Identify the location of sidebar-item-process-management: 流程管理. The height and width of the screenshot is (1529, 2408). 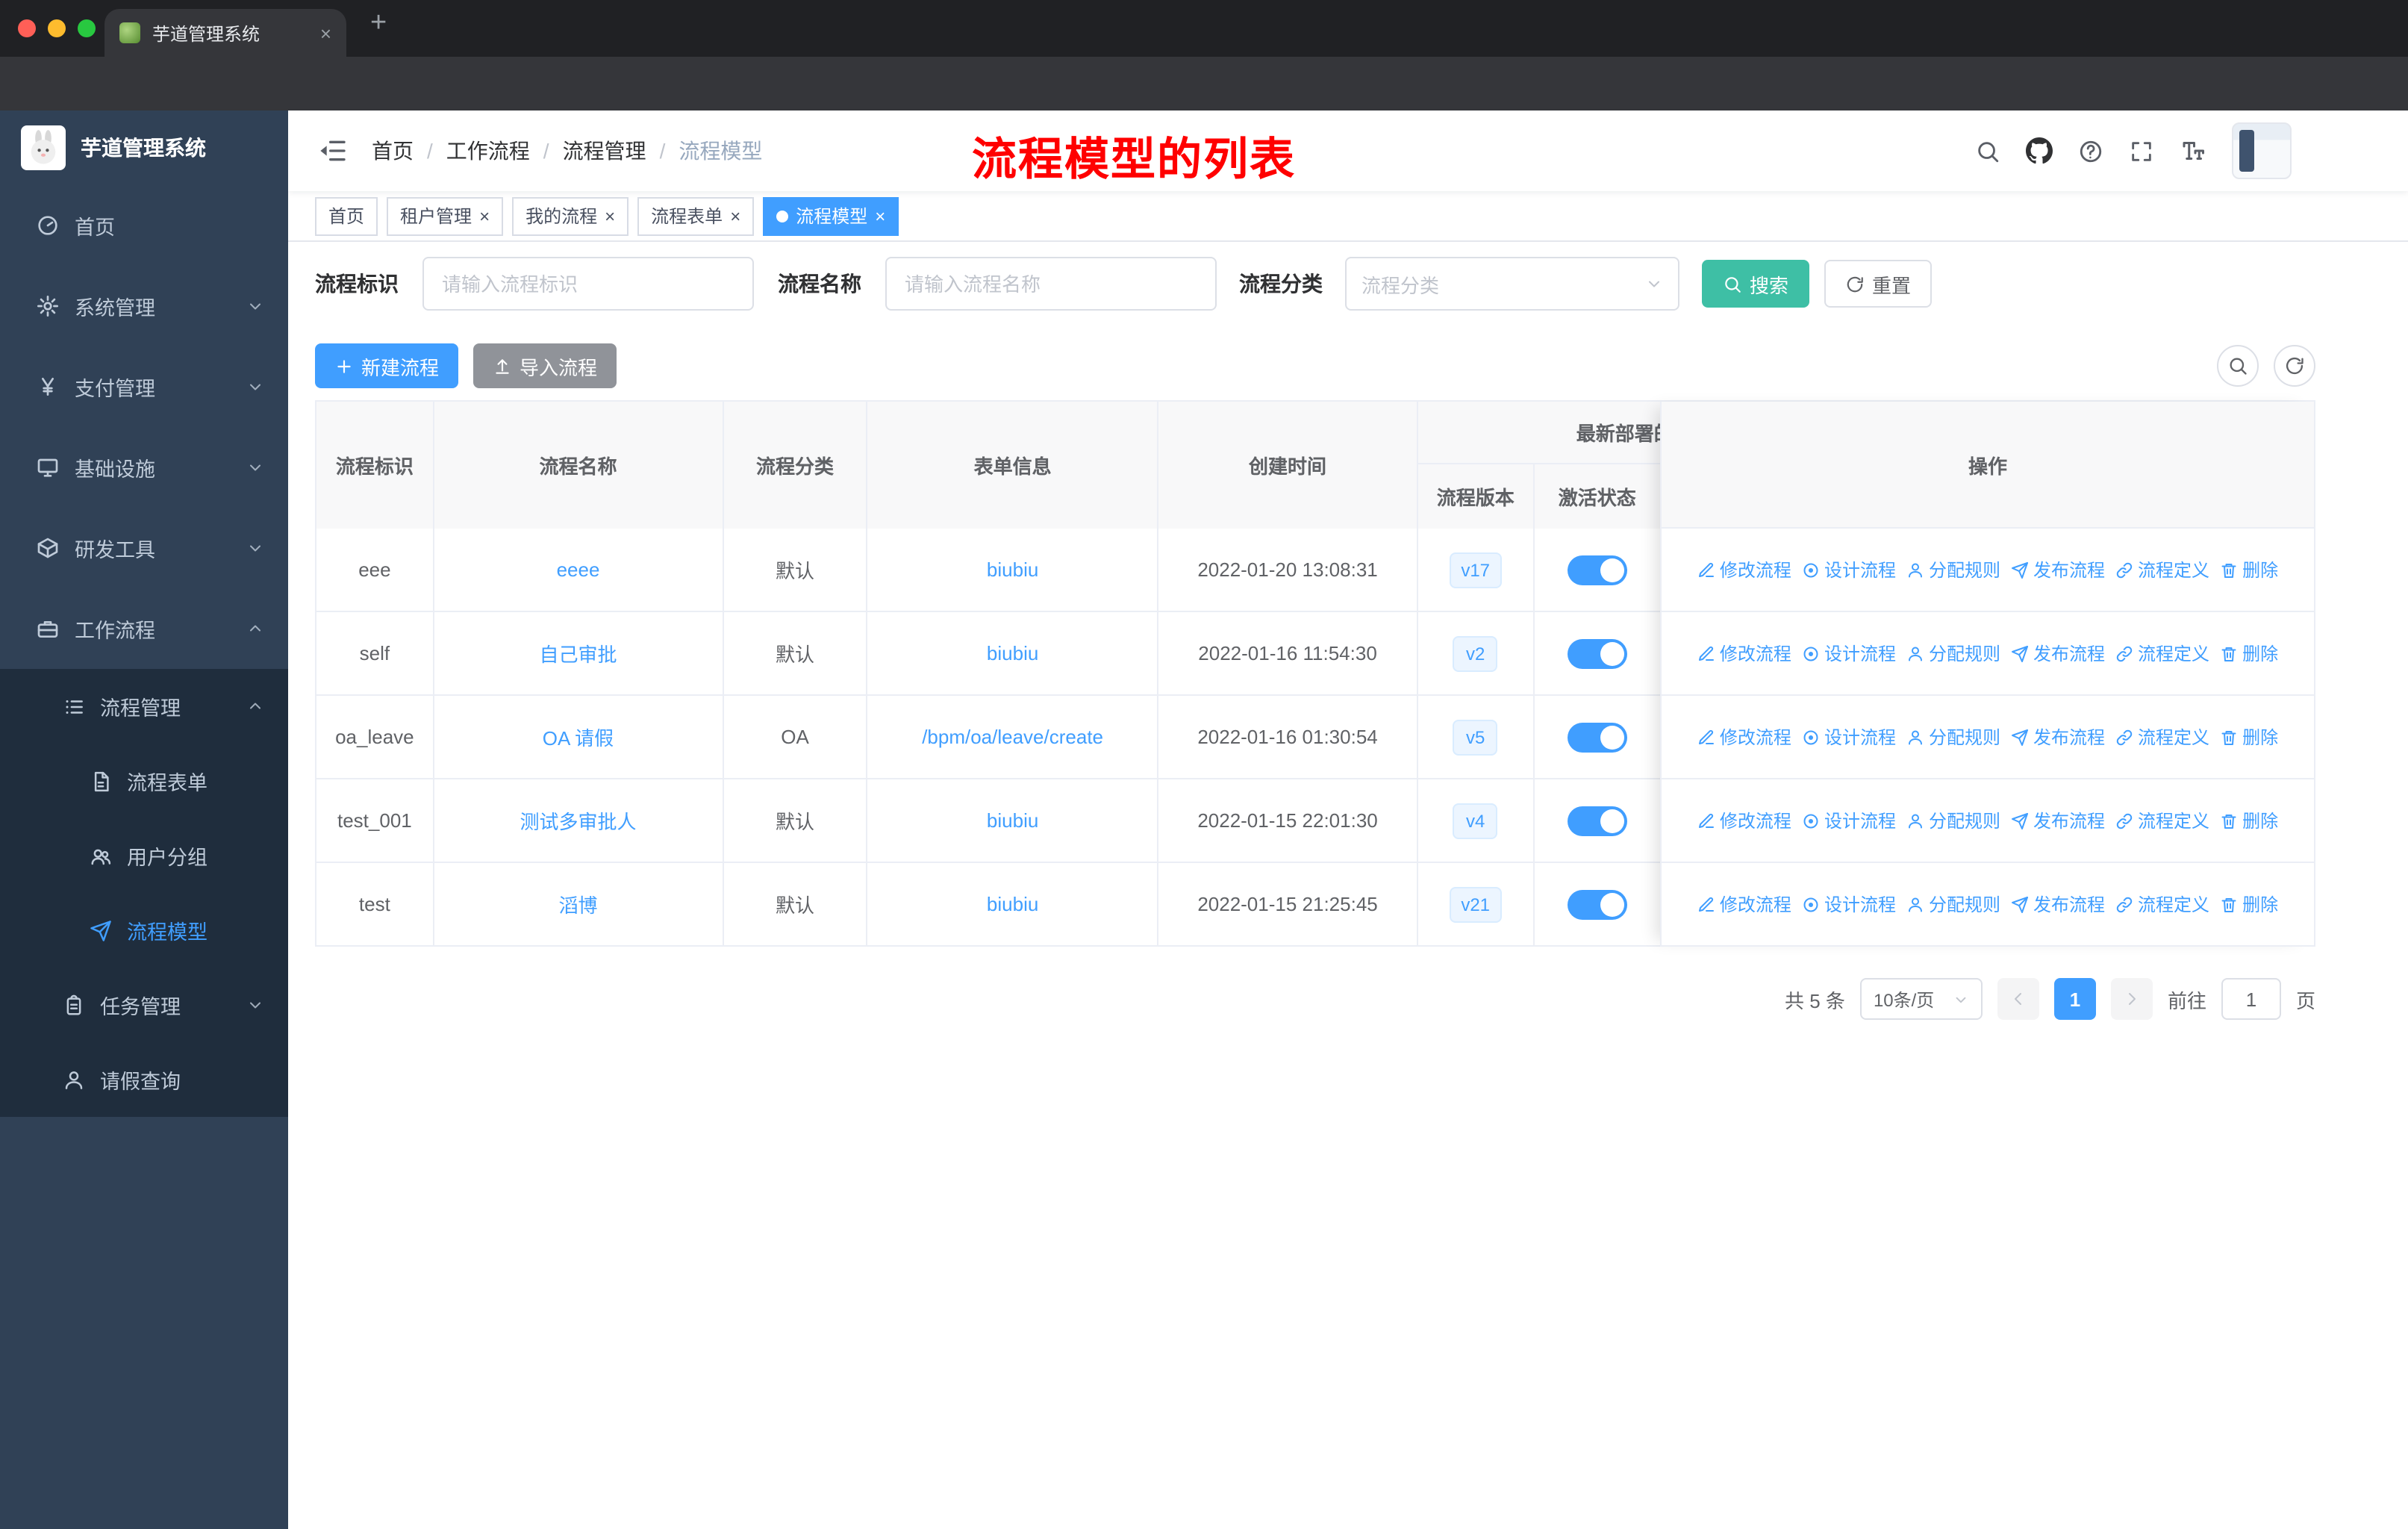
(144, 707).